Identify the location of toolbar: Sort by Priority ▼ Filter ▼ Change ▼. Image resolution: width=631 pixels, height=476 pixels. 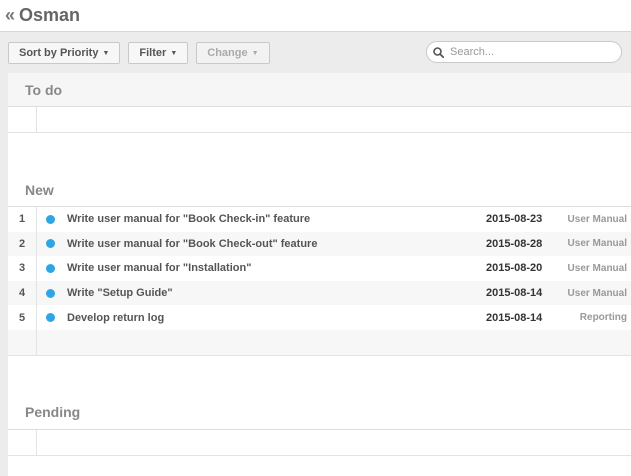
(315, 52).